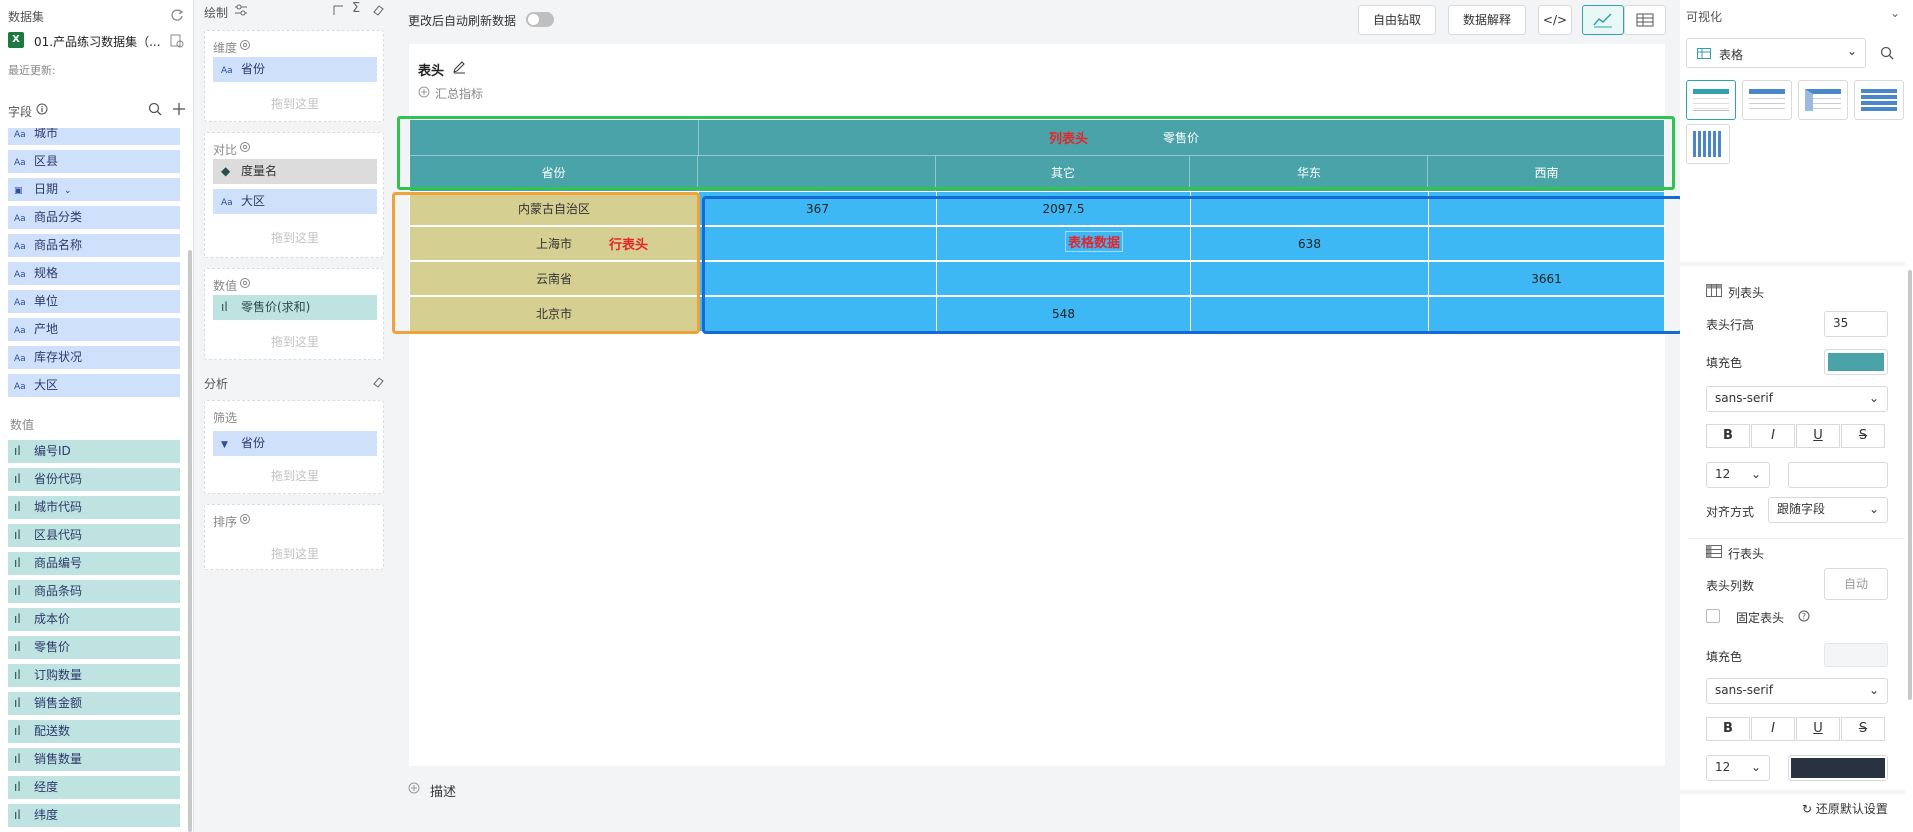 The height and width of the screenshot is (832, 1913). Describe the element at coordinates (94, 787) in the screenshot. I see `field-longitude: ıl 经度` at that location.